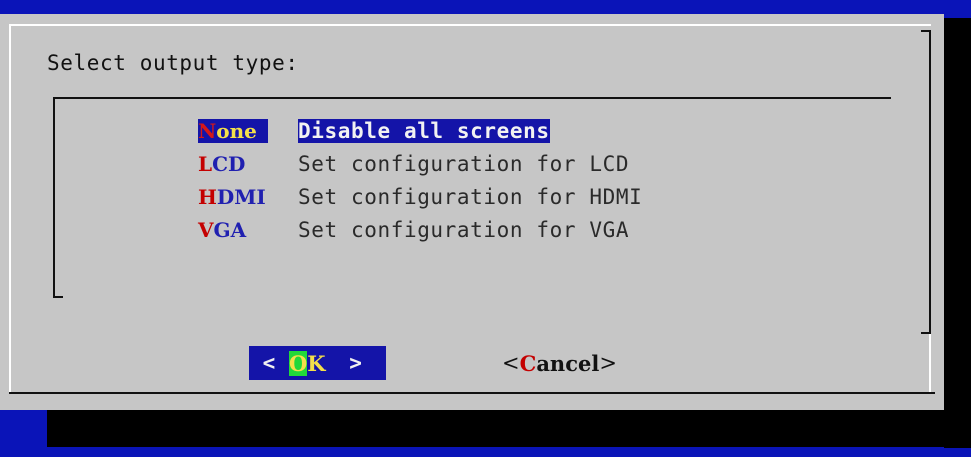 The height and width of the screenshot is (457, 971). Describe the element at coordinates (464, 164) in the screenshot. I see `menu-item-description: Set configuration for LCD` at that location.